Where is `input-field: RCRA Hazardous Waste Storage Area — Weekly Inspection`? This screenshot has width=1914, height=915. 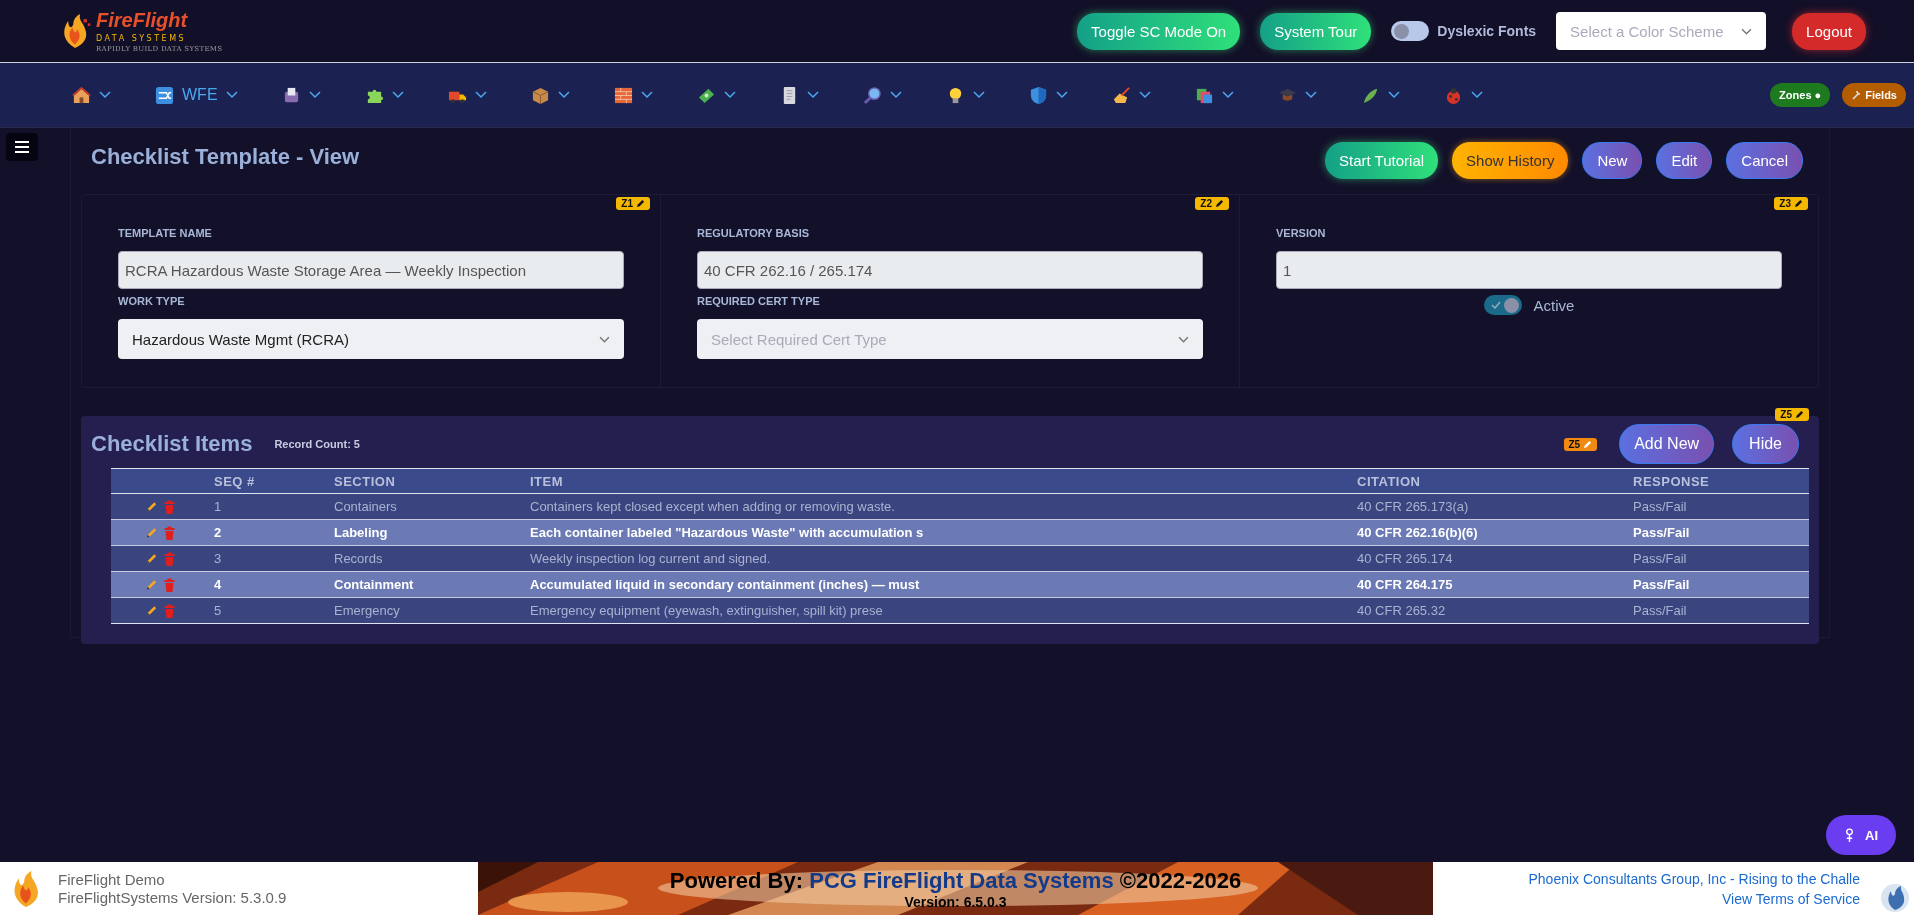 input-field: RCRA Hazardous Waste Storage Area — Weekly Inspection is located at coordinates (371, 270).